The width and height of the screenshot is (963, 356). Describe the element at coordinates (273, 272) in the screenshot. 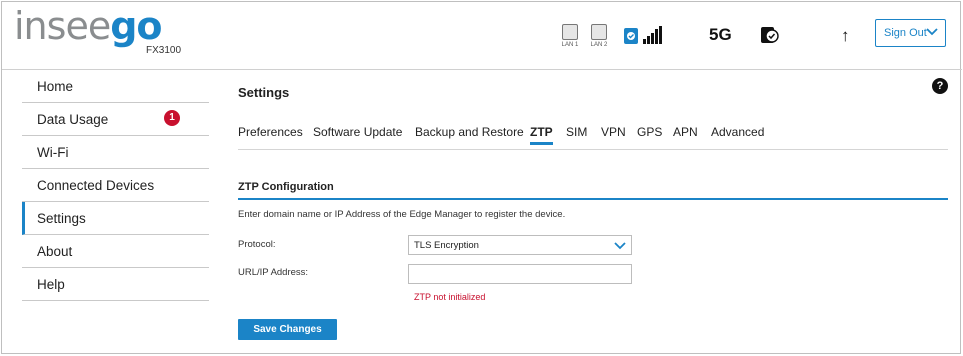

I see `url-label: URL/IP Address:` at that location.